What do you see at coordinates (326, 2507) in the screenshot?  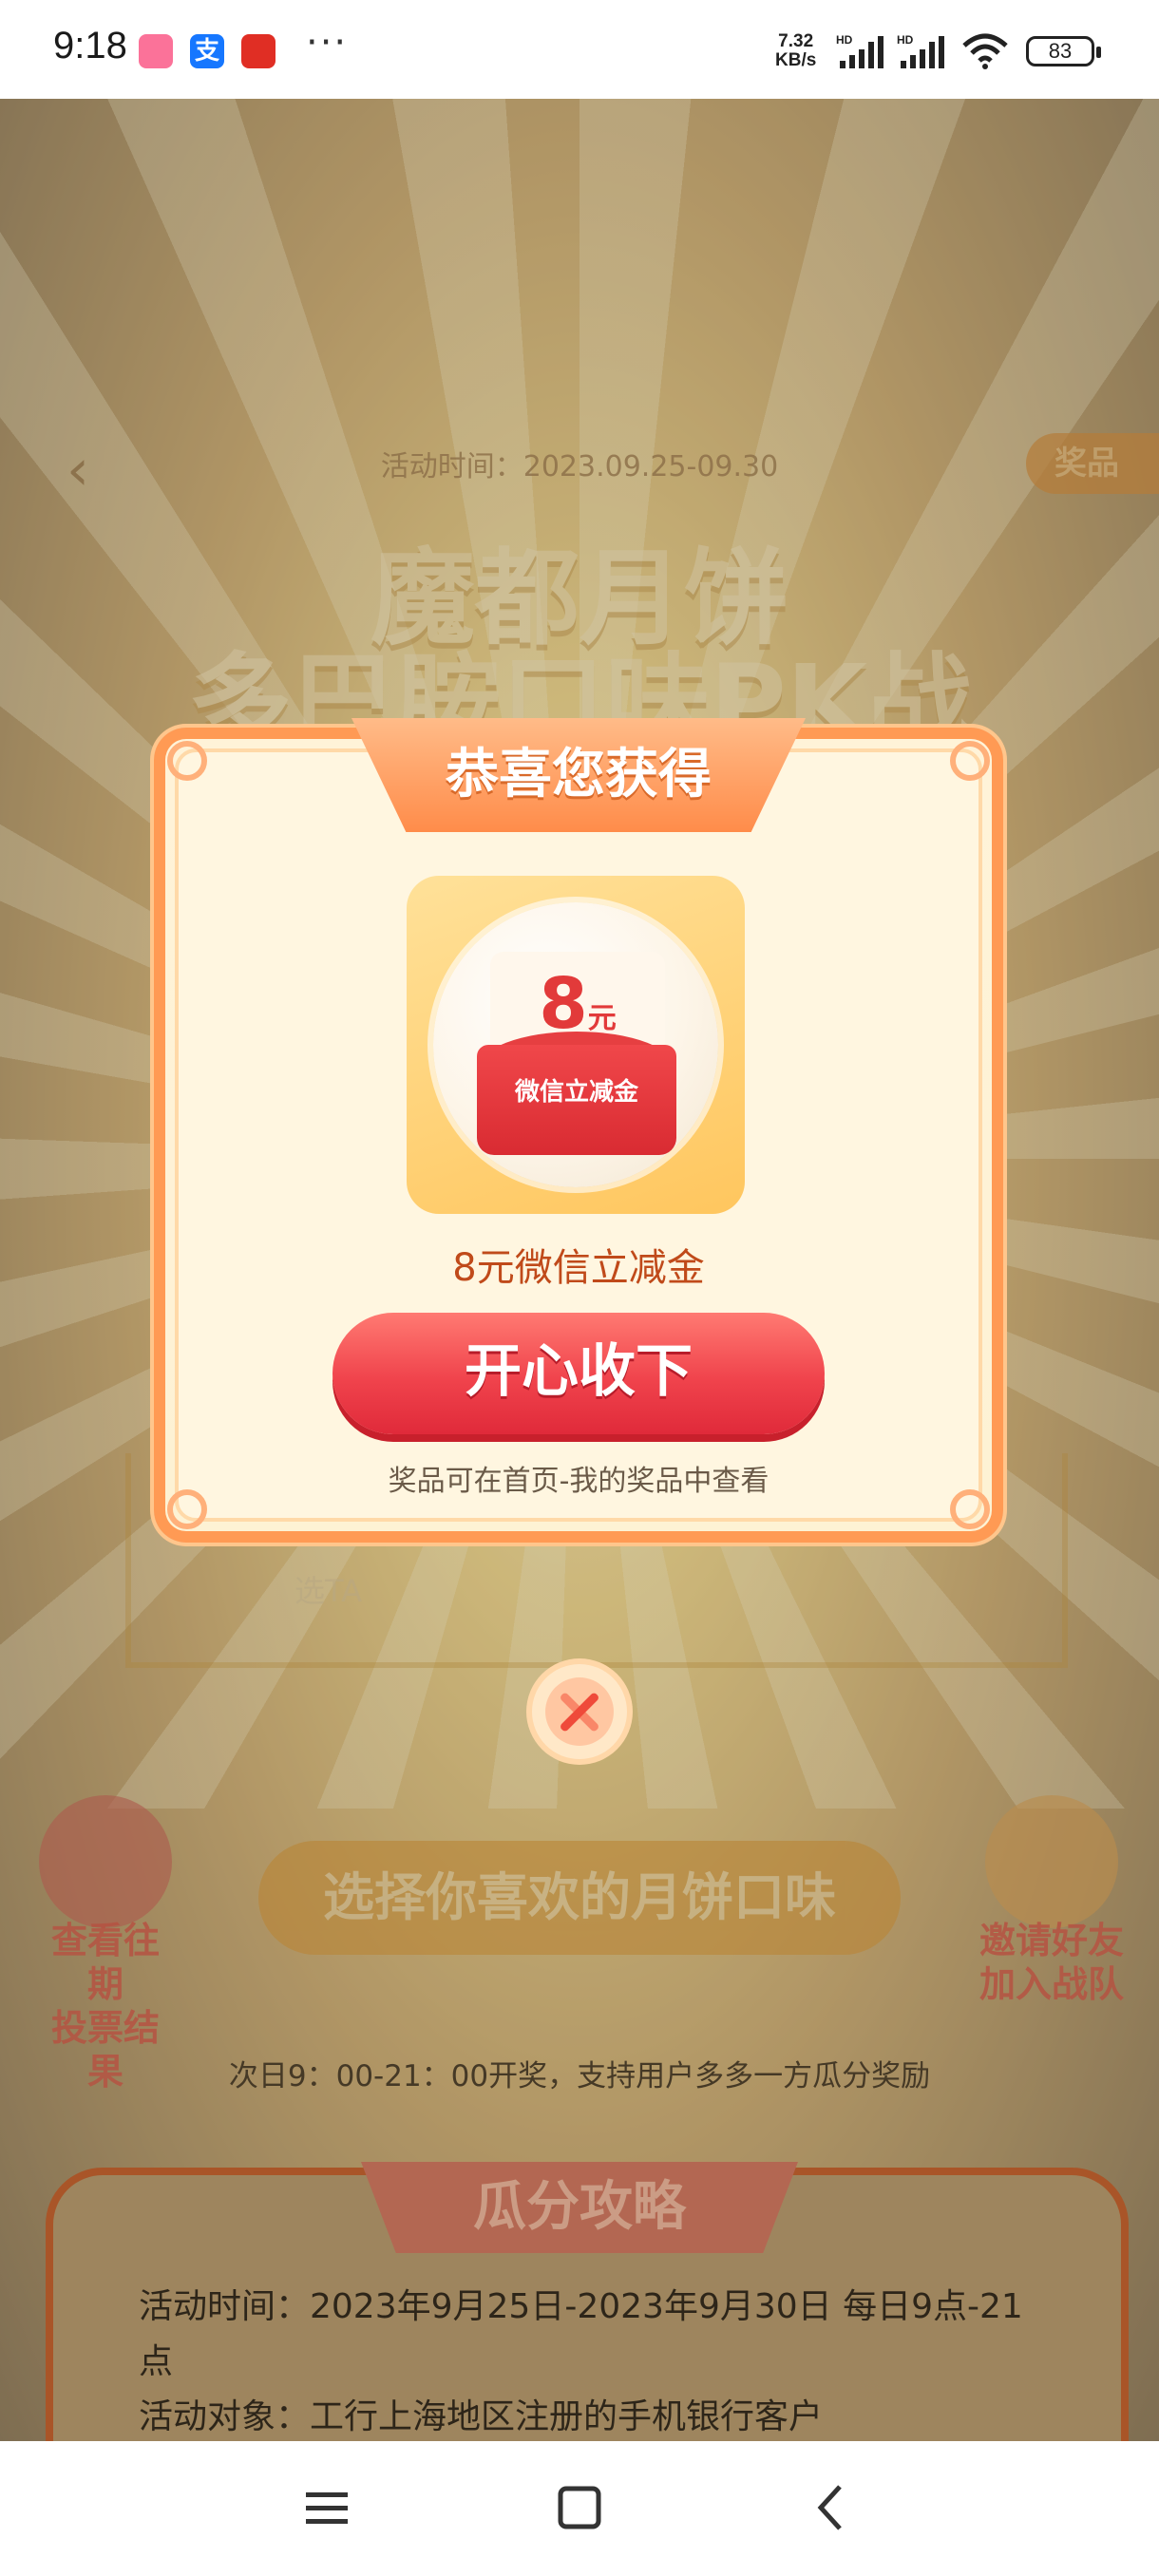 I see `menu-icon` at bounding box center [326, 2507].